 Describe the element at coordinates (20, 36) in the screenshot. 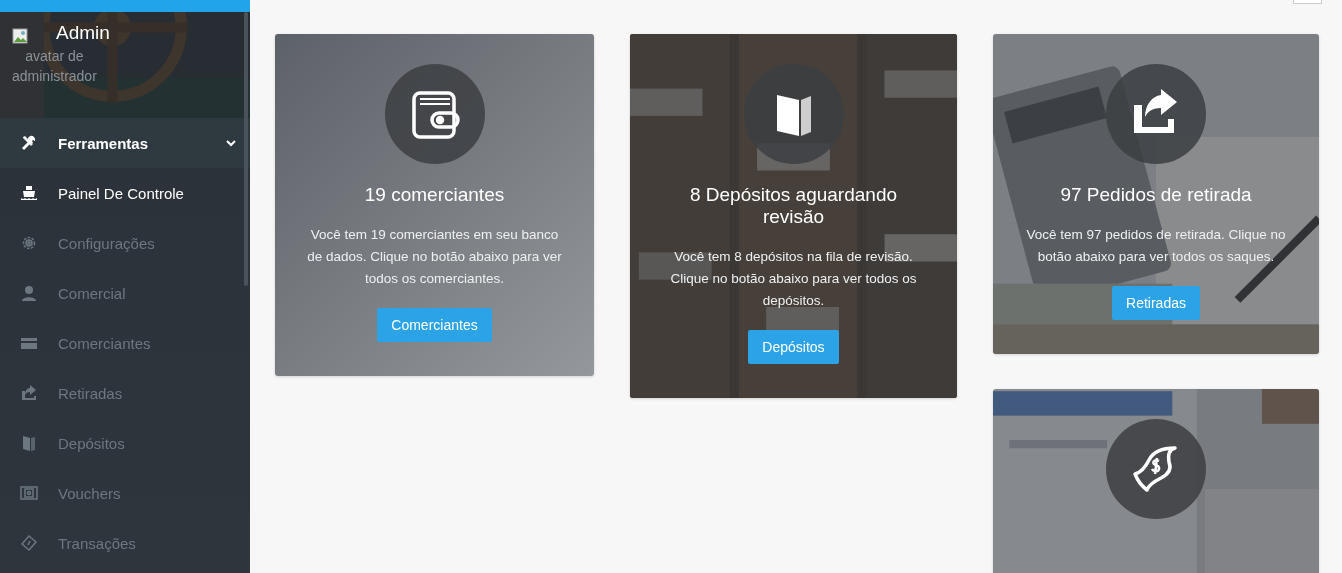

I see `broken-image-icon` at that location.